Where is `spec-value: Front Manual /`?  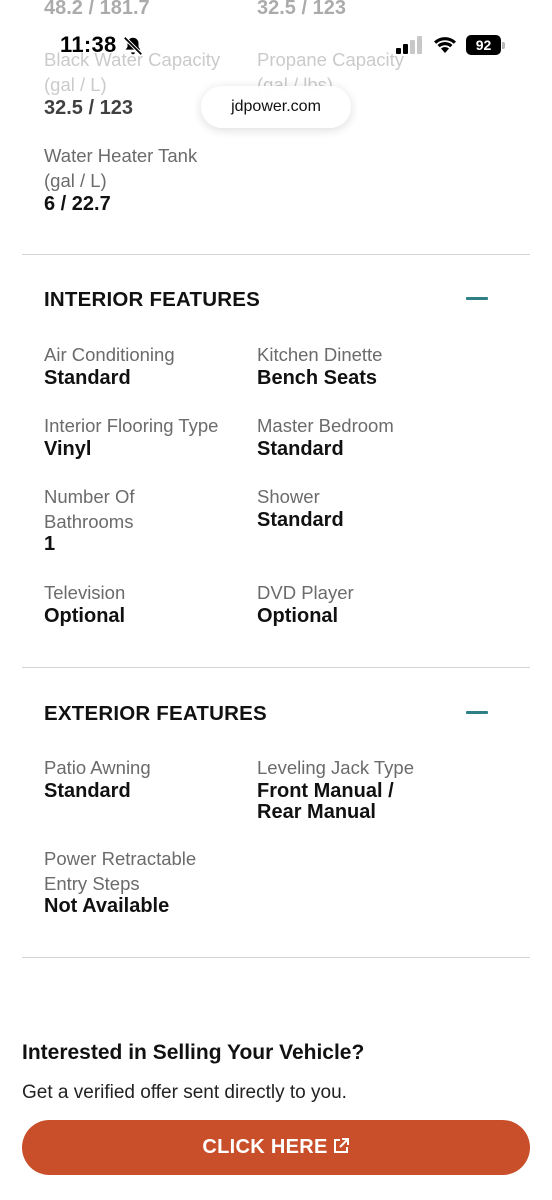 spec-value: Front Manual / is located at coordinates (325, 790).